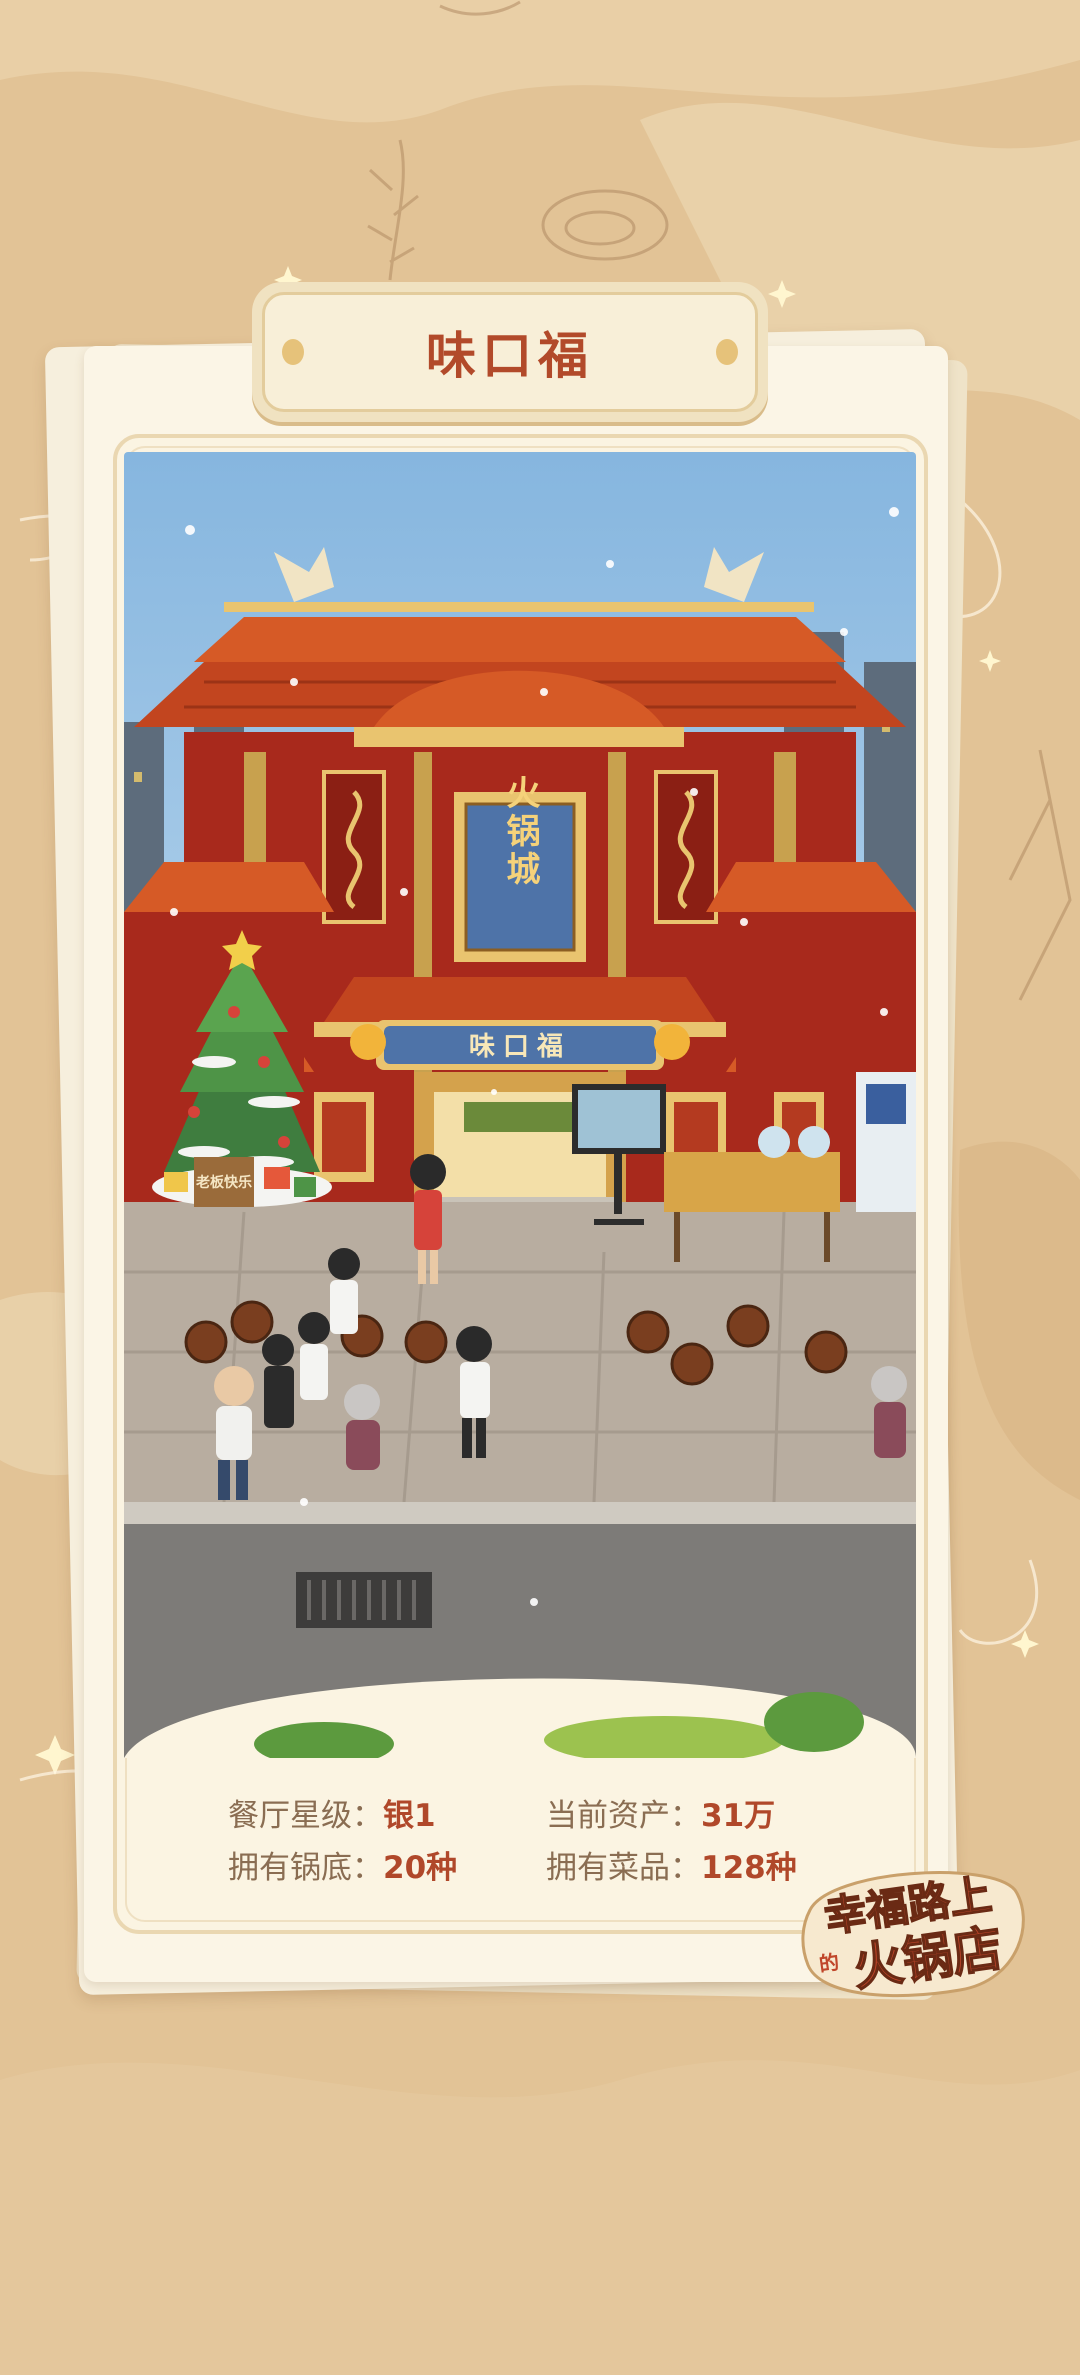 The height and width of the screenshot is (2375, 1080). What do you see at coordinates (520, 832) in the screenshot?
I see `building-sign-text: 火锅城` at bounding box center [520, 832].